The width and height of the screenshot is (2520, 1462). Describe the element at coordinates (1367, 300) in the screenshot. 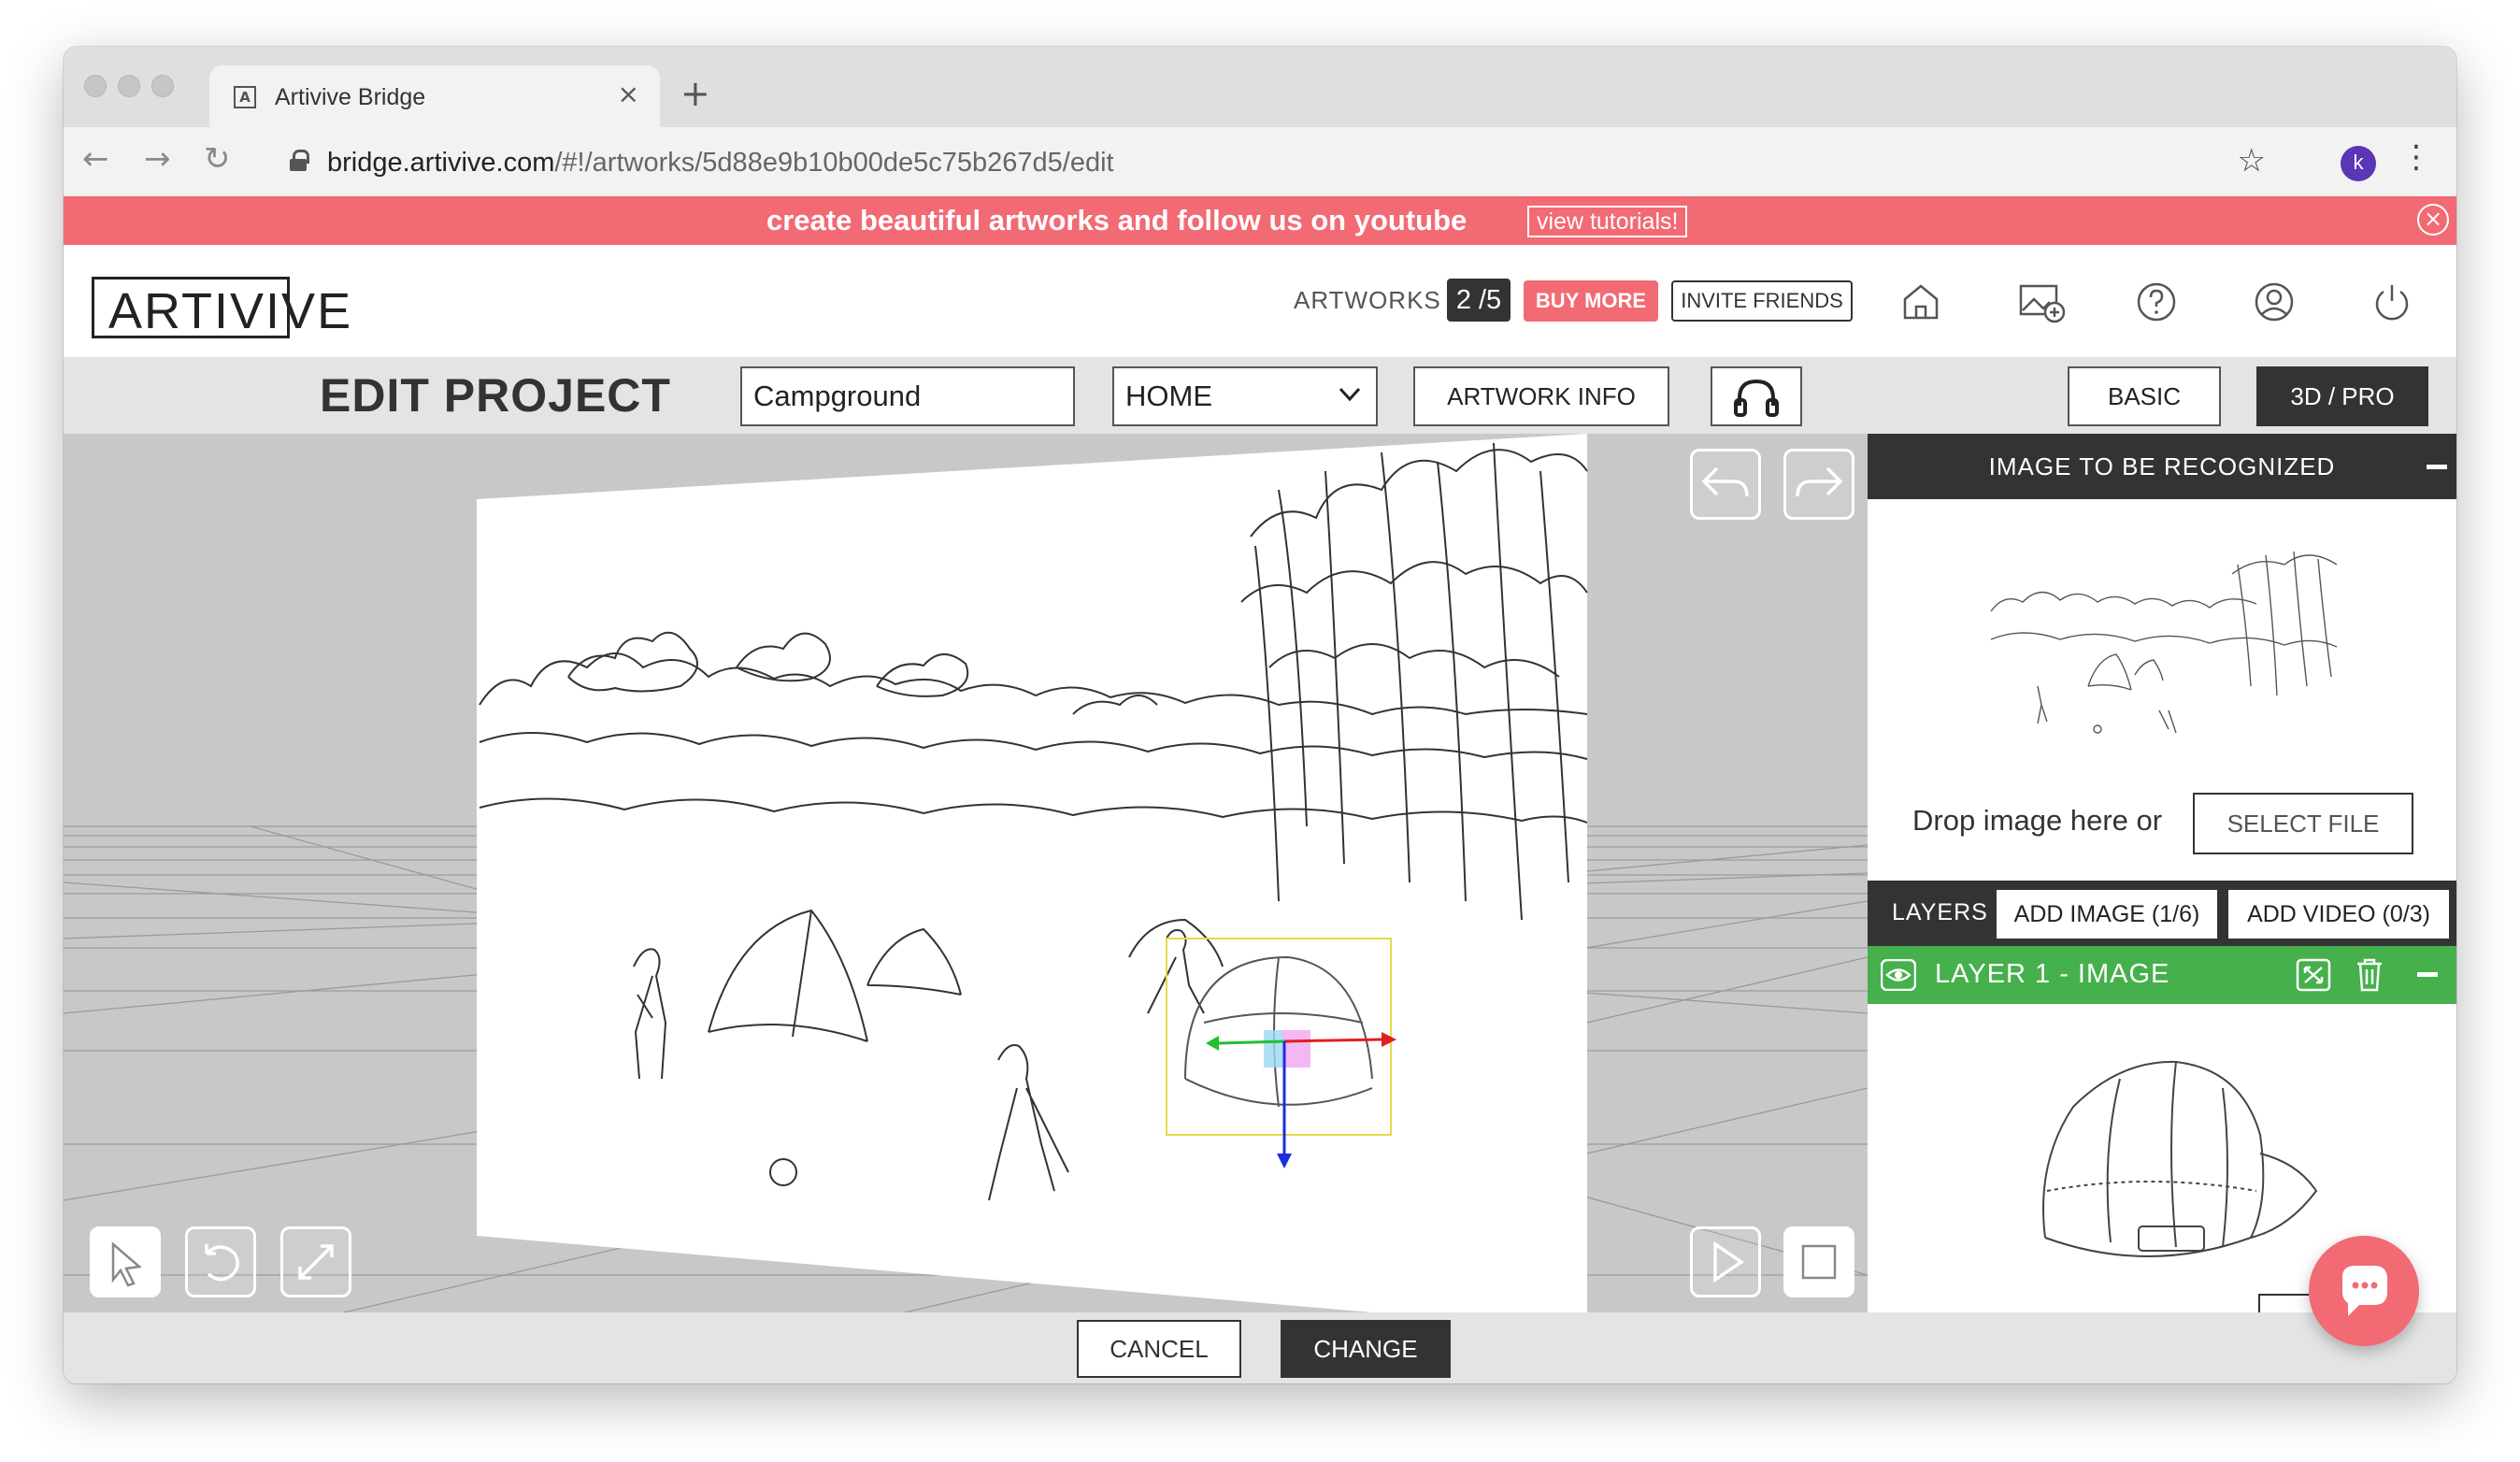

I see `artworks-label: ARTWORKS` at that location.